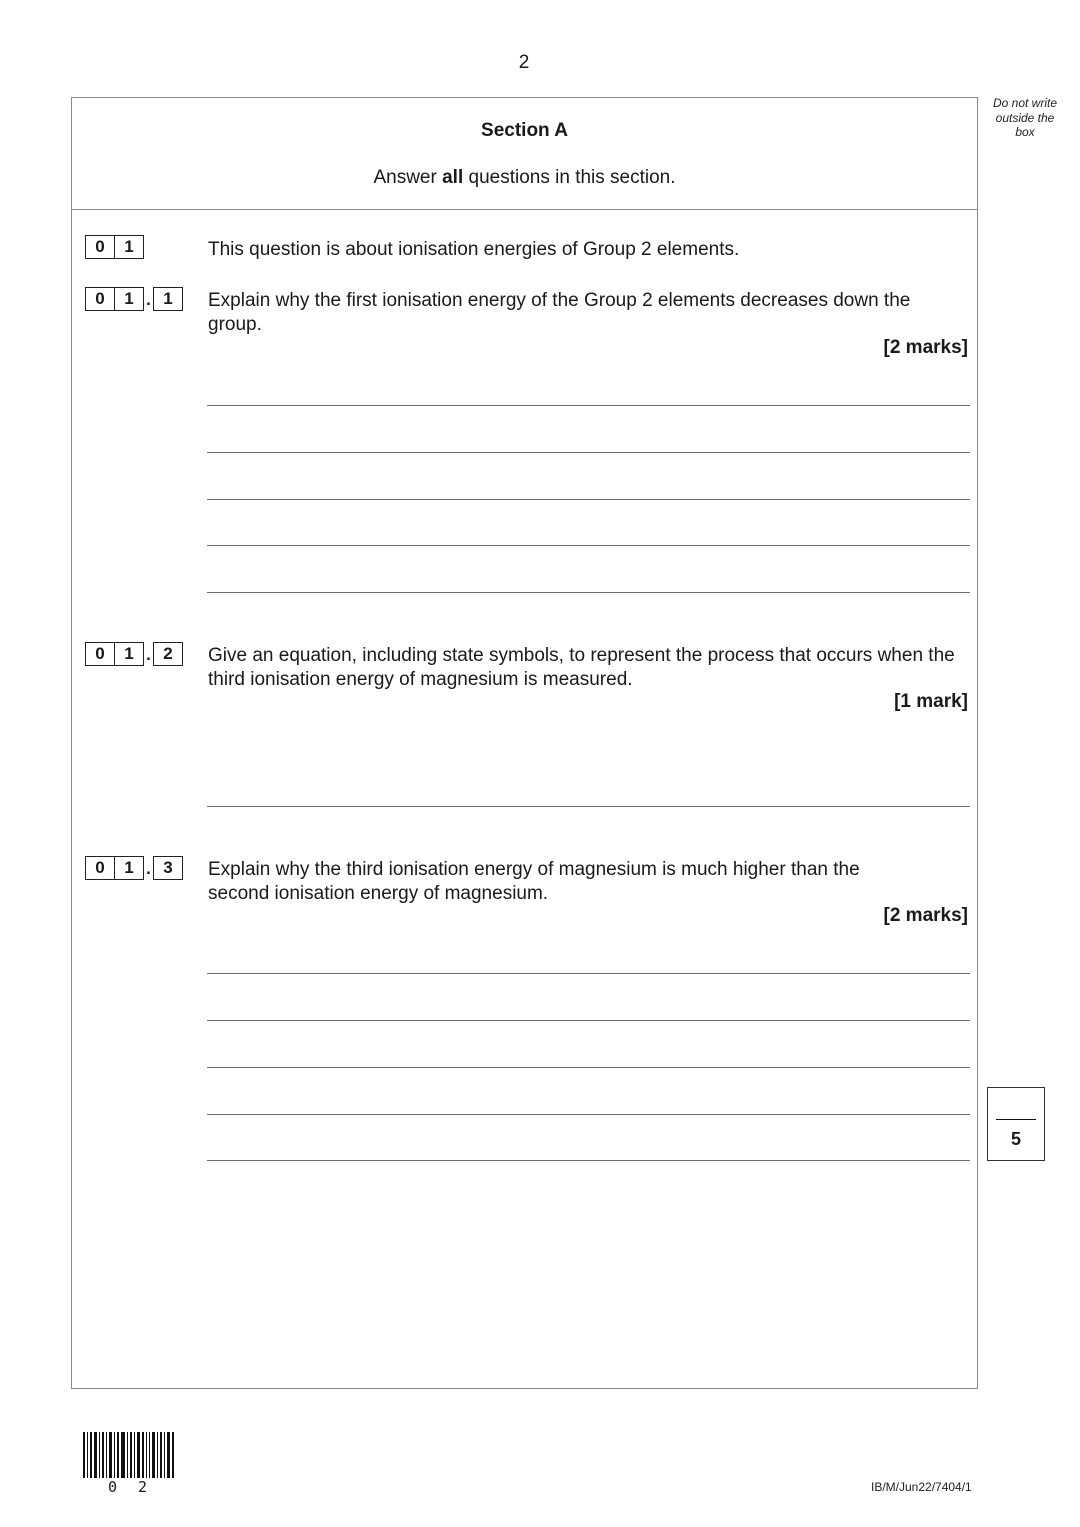 This screenshot has height=1527, width=1080. I want to click on instruction-text: questions in this section., so click(569, 177).